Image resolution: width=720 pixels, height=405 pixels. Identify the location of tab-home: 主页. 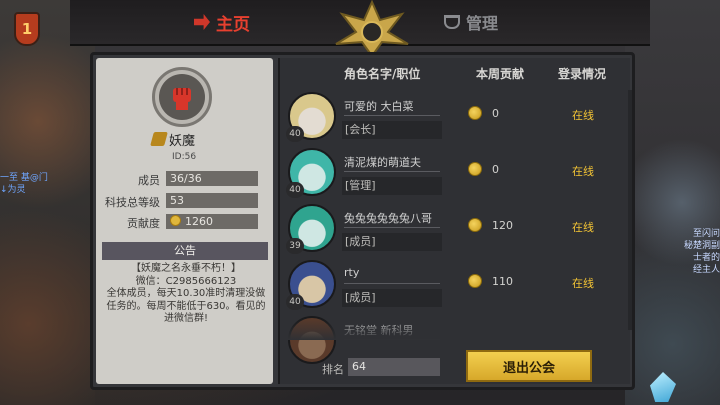
(221, 22).